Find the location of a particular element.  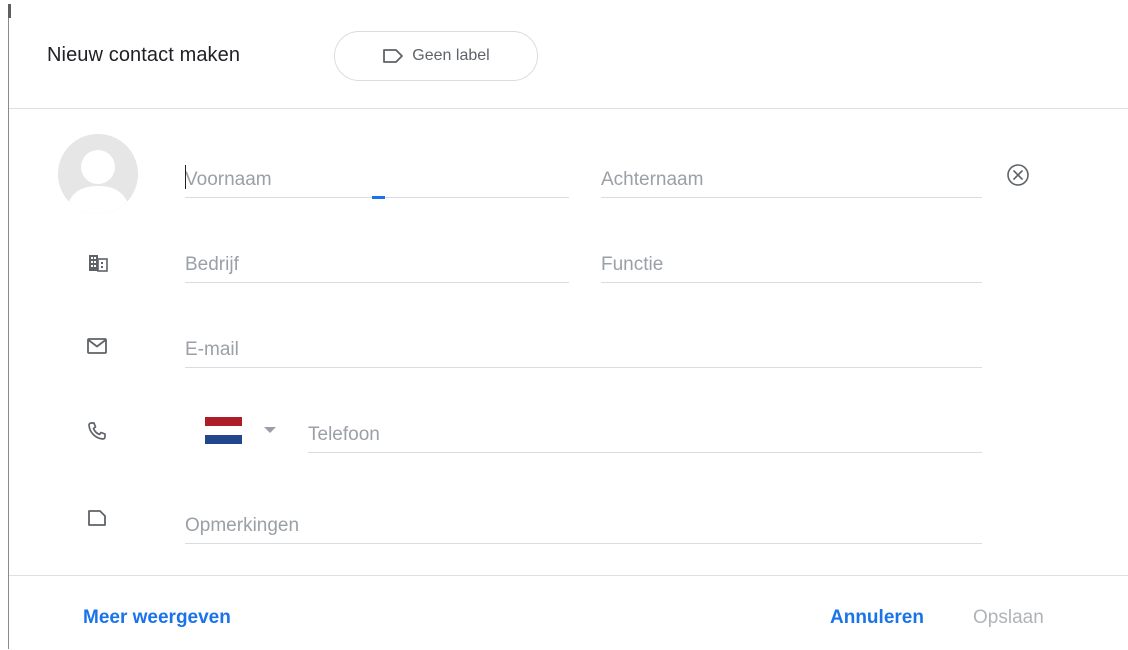

focus-indicator is located at coordinates (378, 197).